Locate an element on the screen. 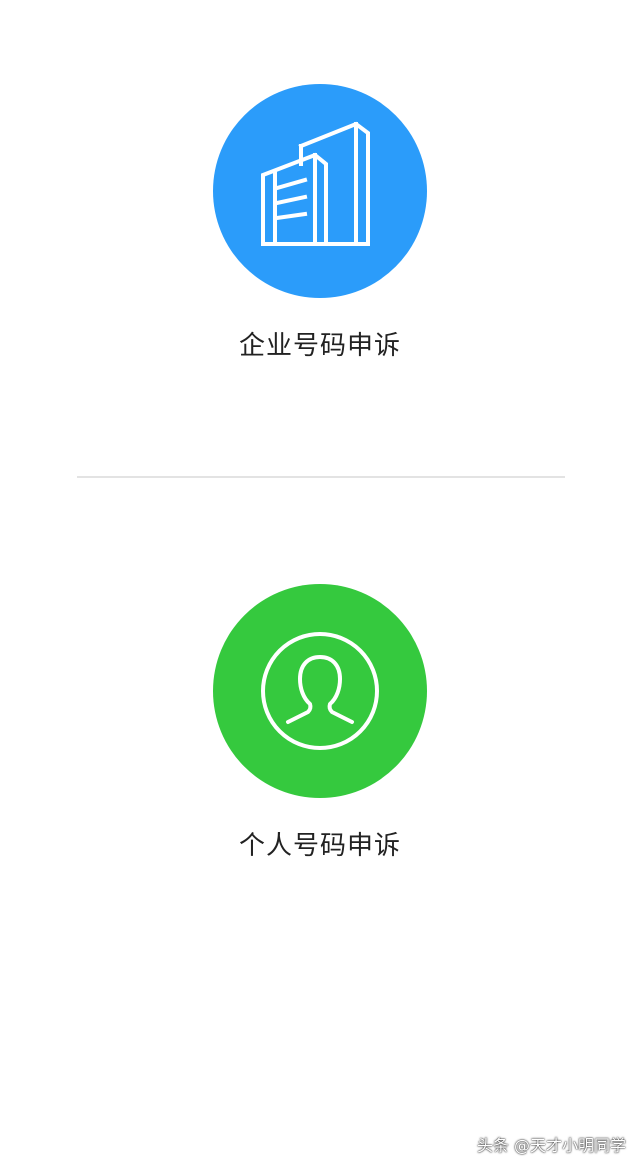 Image resolution: width=640 pixels, height=1170 pixels. enterprise-appeal-label: 企业号码申诉 is located at coordinates (320, 346).